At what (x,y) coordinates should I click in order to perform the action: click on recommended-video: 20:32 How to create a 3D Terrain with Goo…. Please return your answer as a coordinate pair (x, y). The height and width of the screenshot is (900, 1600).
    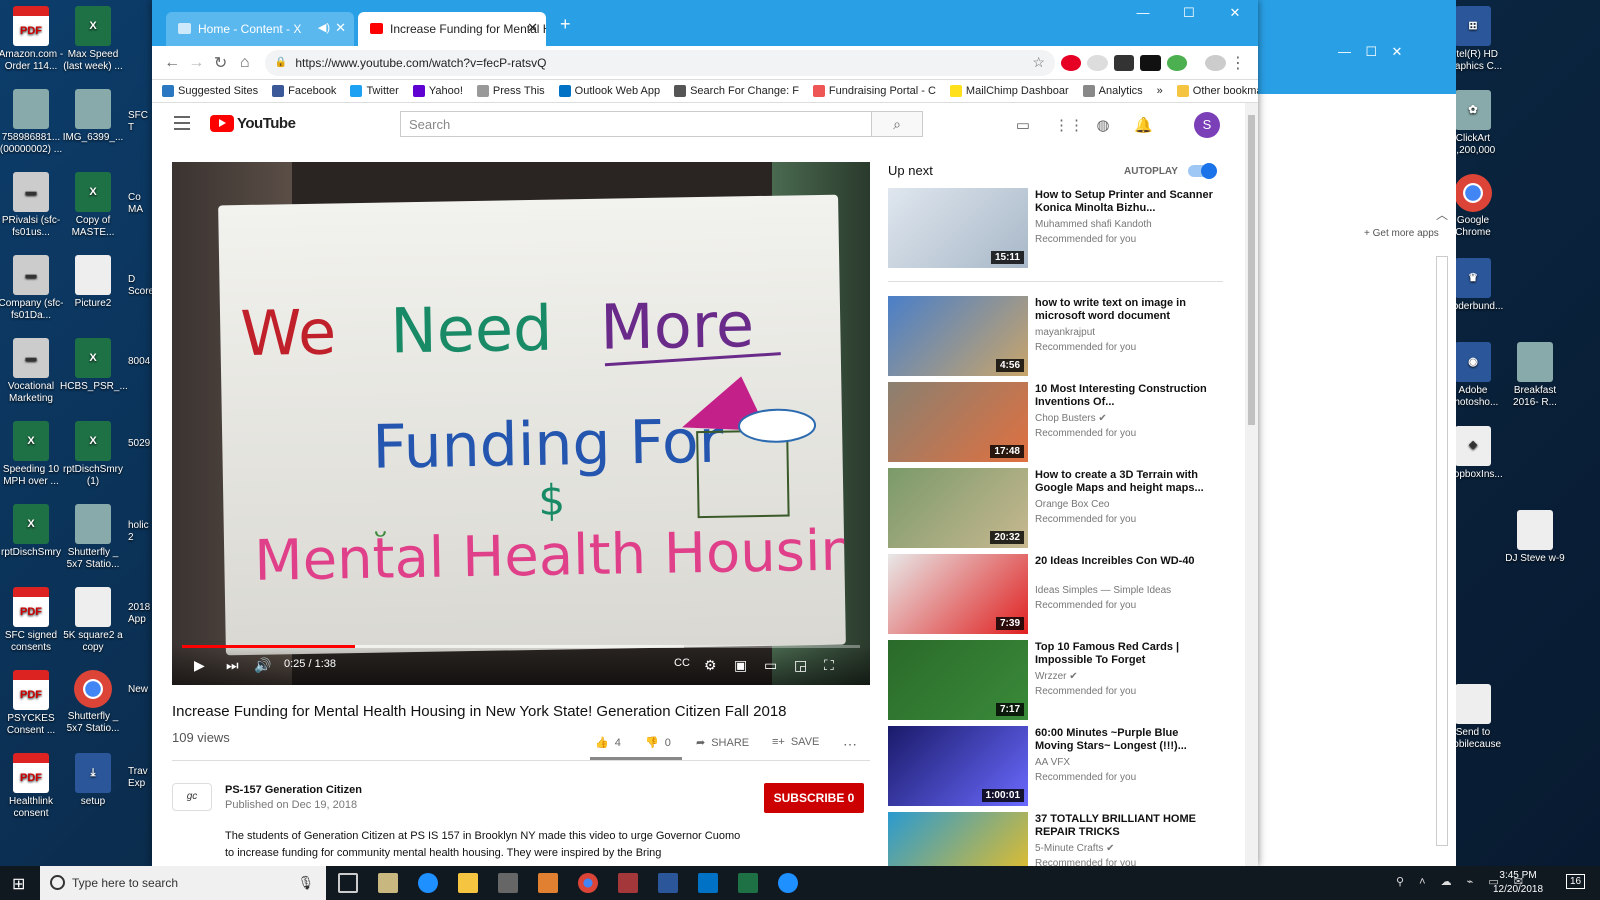
    Looking at the image, I should click on (1053, 508).